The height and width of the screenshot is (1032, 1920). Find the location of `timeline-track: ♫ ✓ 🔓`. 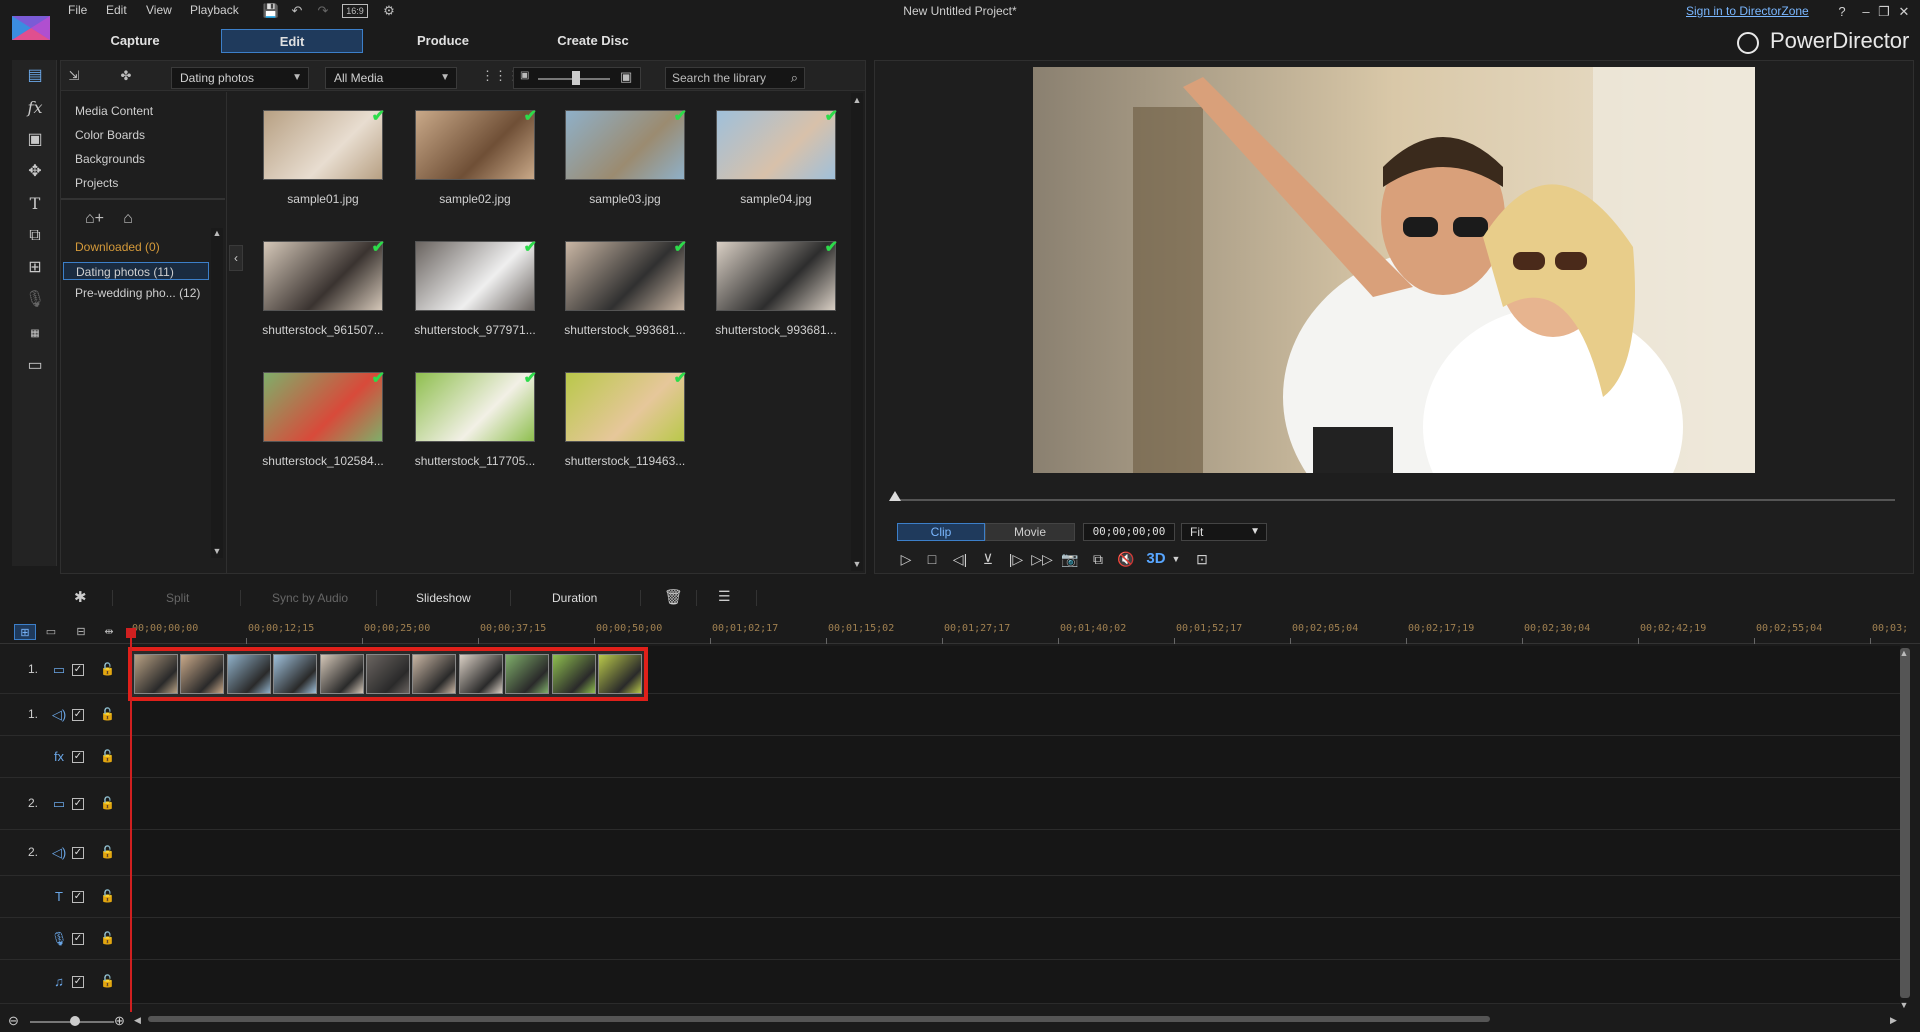

timeline-track: ♫ ✓ 🔓 is located at coordinates (950, 982).